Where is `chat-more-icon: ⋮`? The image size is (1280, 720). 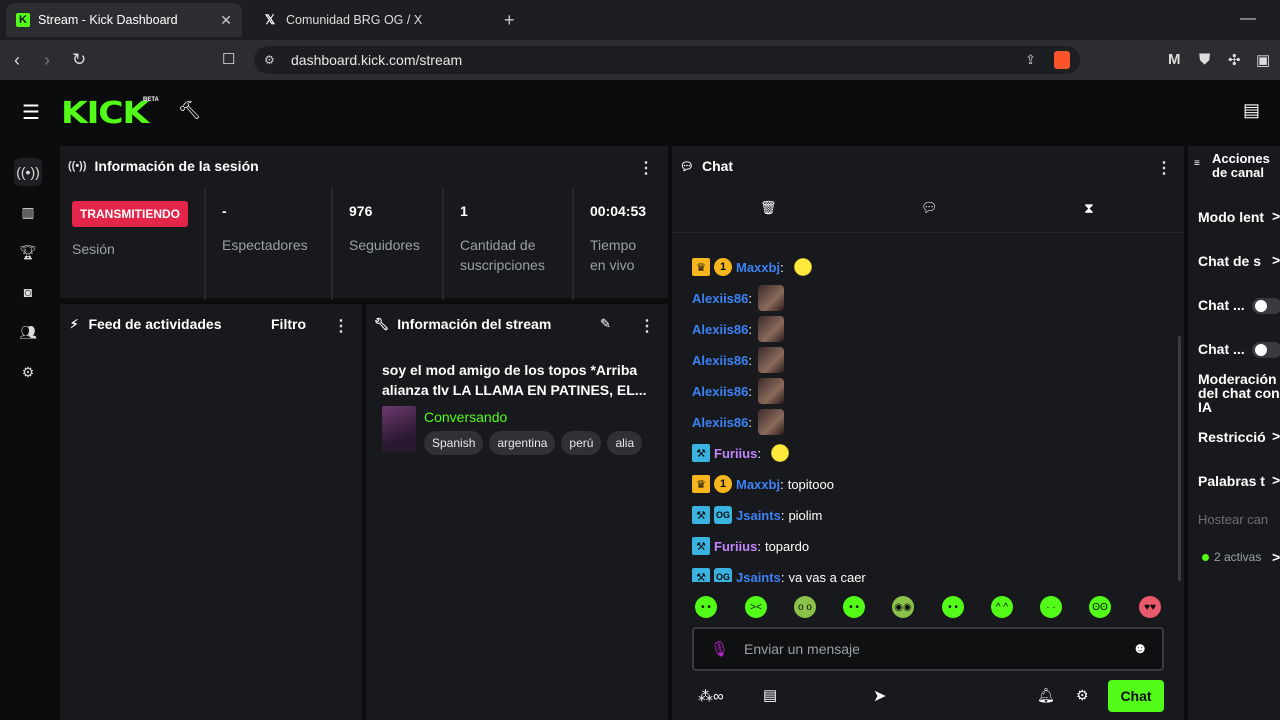
chat-more-icon: ⋮ is located at coordinates (1164, 168).